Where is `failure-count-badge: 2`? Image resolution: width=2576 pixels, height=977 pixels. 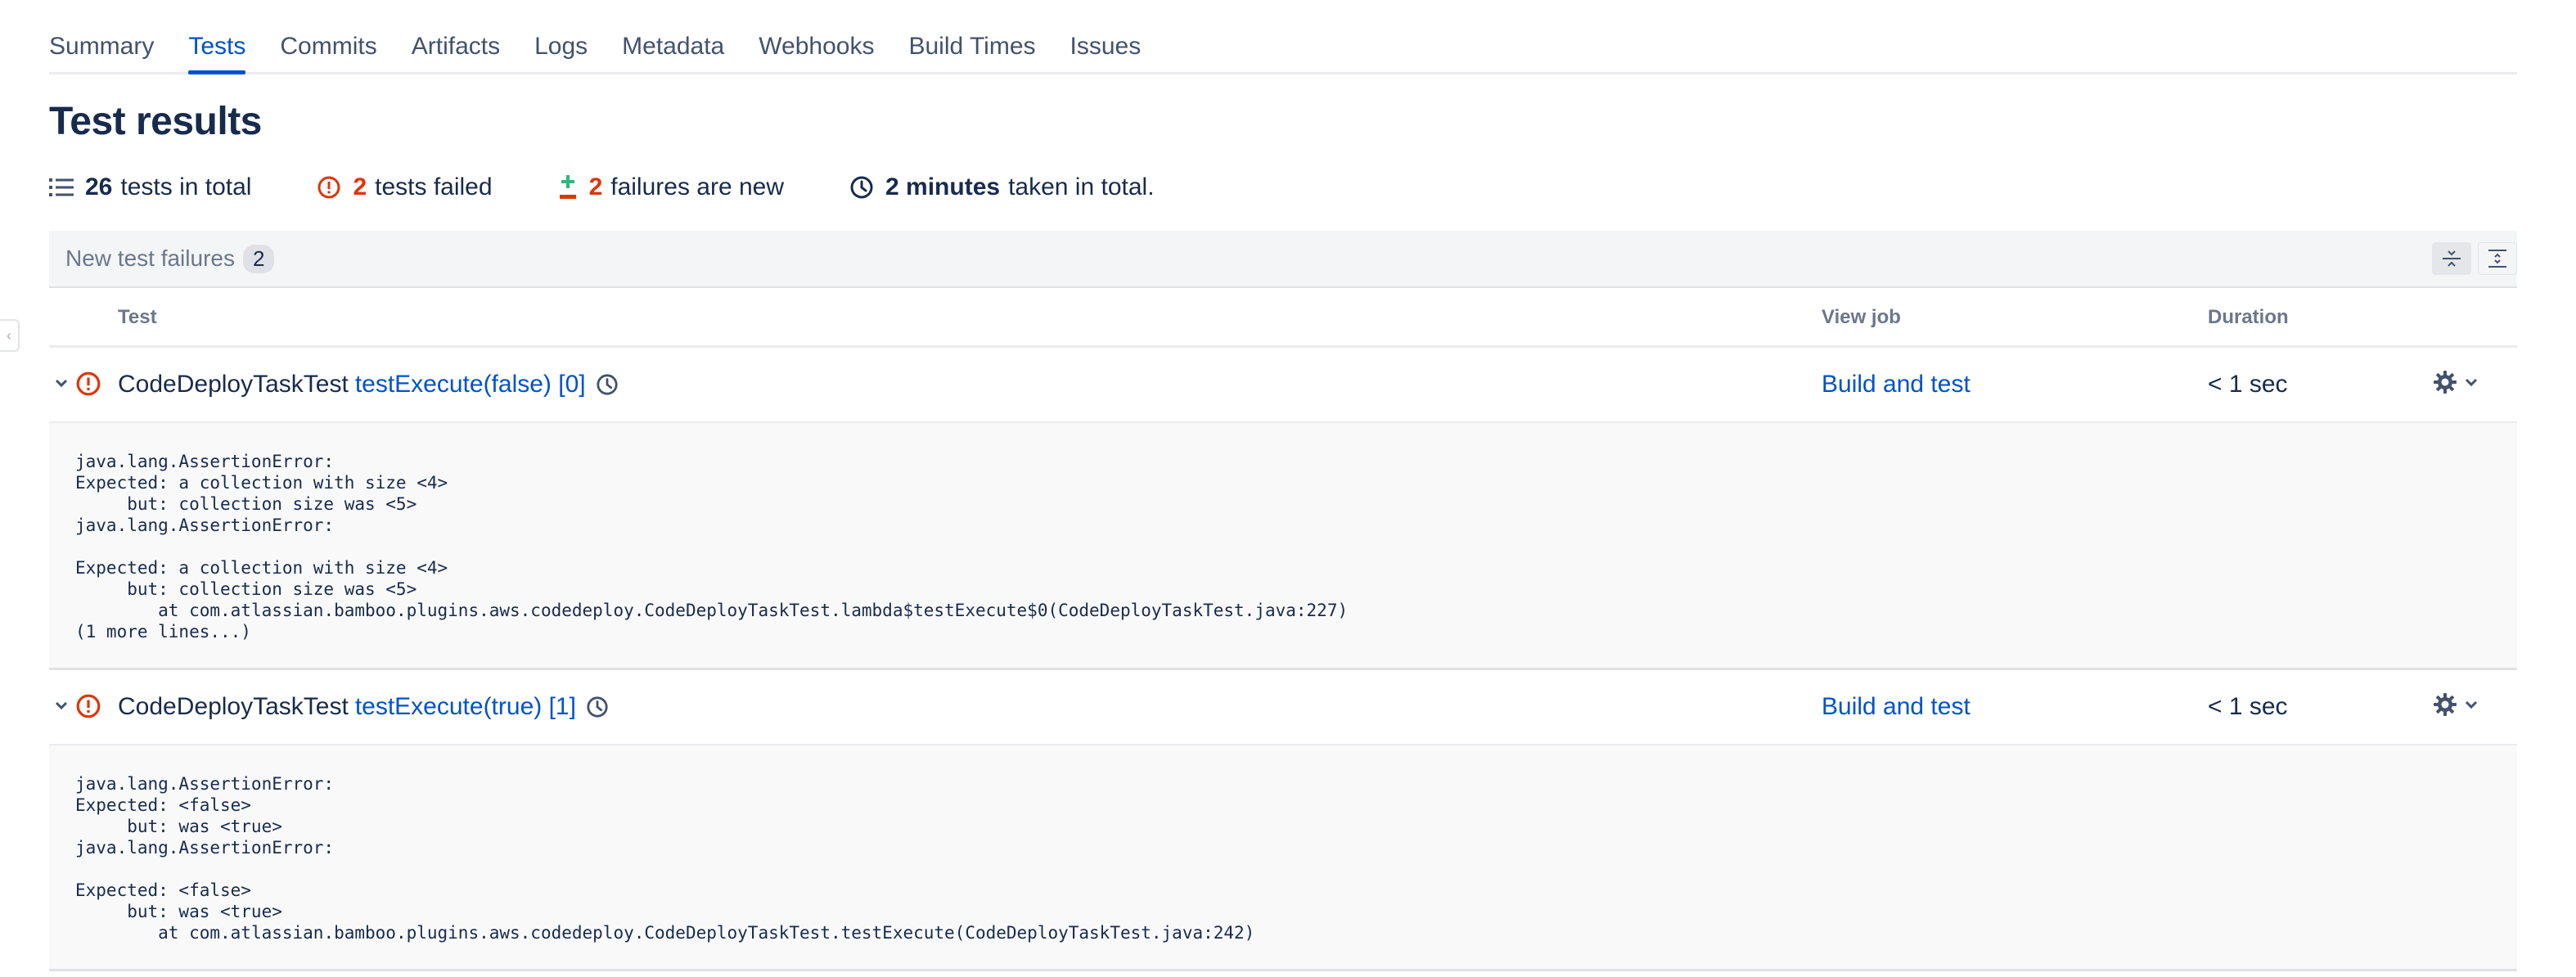
failure-count-badge: 2 is located at coordinates (258, 258).